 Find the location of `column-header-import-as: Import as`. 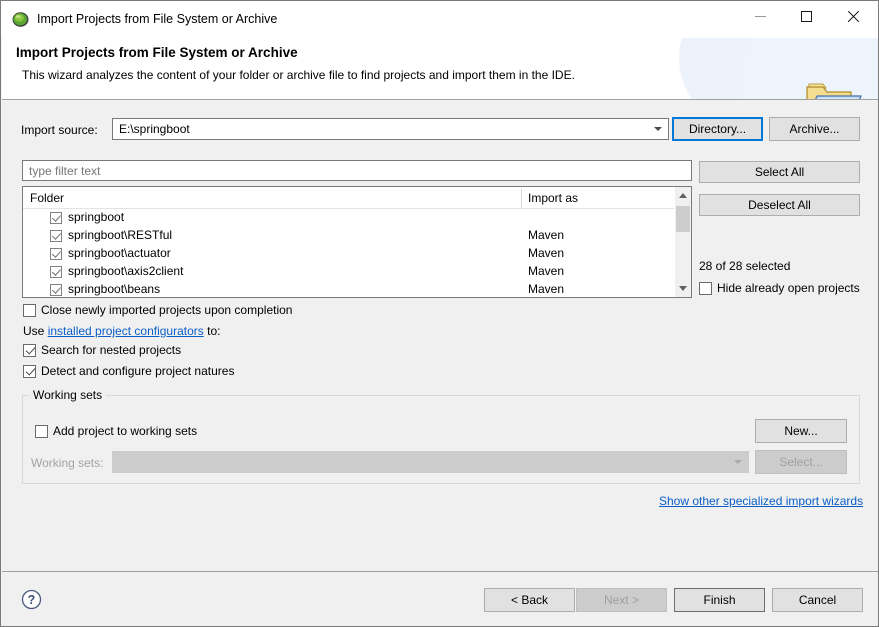

column-header-import-as: Import as is located at coordinates (553, 198).